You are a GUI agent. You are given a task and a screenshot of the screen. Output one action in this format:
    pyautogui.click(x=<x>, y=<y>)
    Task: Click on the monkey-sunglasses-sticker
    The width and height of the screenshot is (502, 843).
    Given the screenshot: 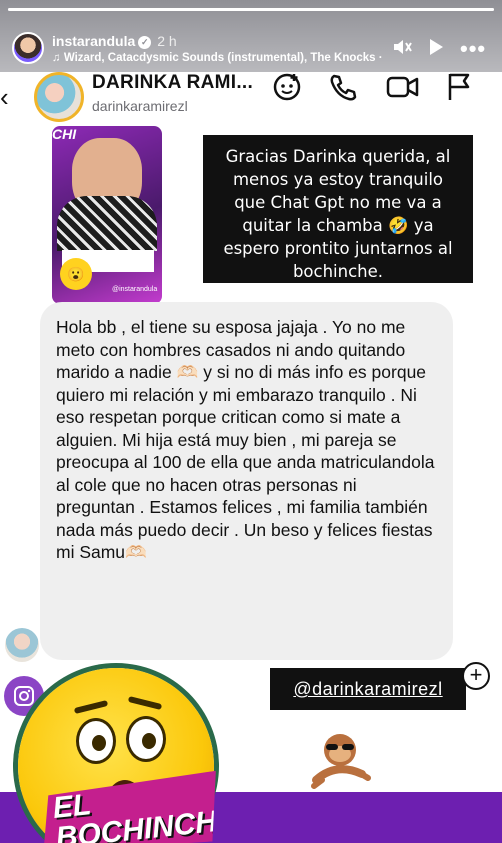 What is the action you would take?
    pyautogui.click(x=341, y=763)
    